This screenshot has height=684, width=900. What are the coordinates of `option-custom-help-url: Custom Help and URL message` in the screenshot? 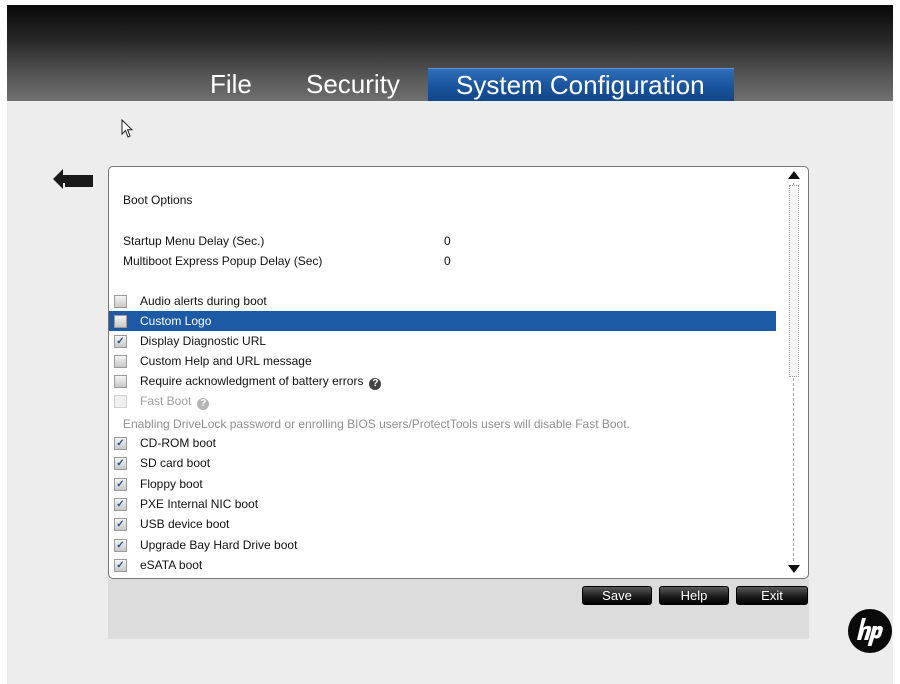 It's located at (442, 361).